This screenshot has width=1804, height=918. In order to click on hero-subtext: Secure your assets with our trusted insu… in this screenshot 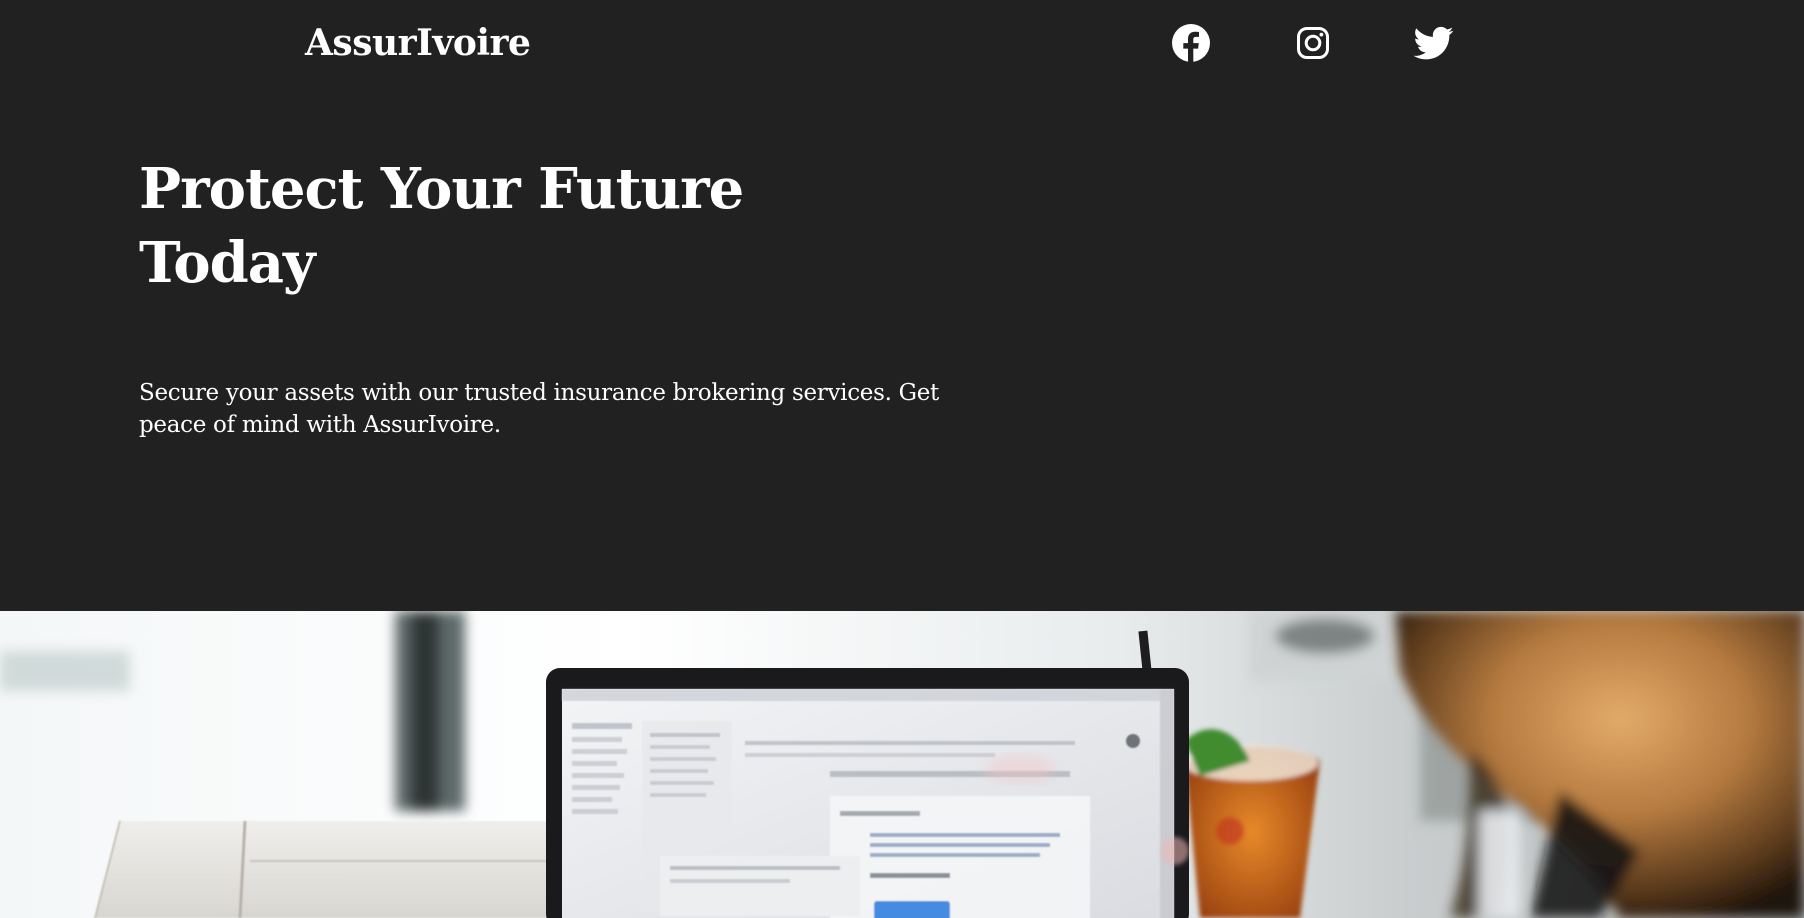, I will do `click(539, 409)`.